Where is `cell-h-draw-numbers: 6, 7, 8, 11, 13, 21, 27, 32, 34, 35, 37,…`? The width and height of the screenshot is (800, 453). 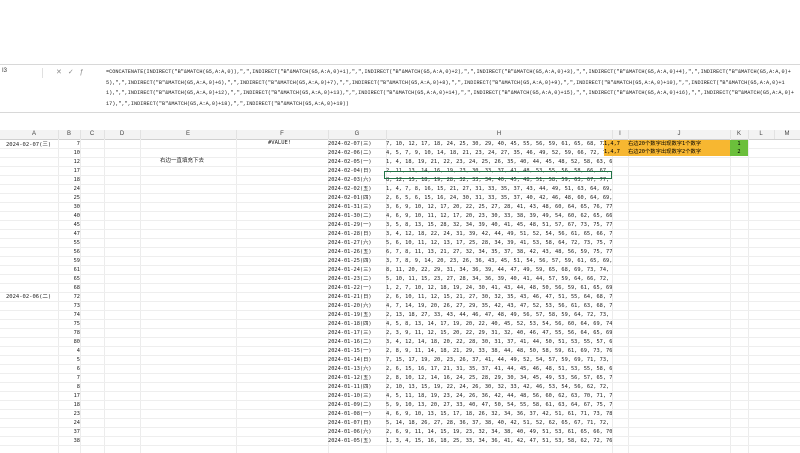 cell-h-draw-numbers: 6, 7, 8, 11, 13, 21, 27, 32, 34, 35, 37,… is located at coordinates (499, 252).